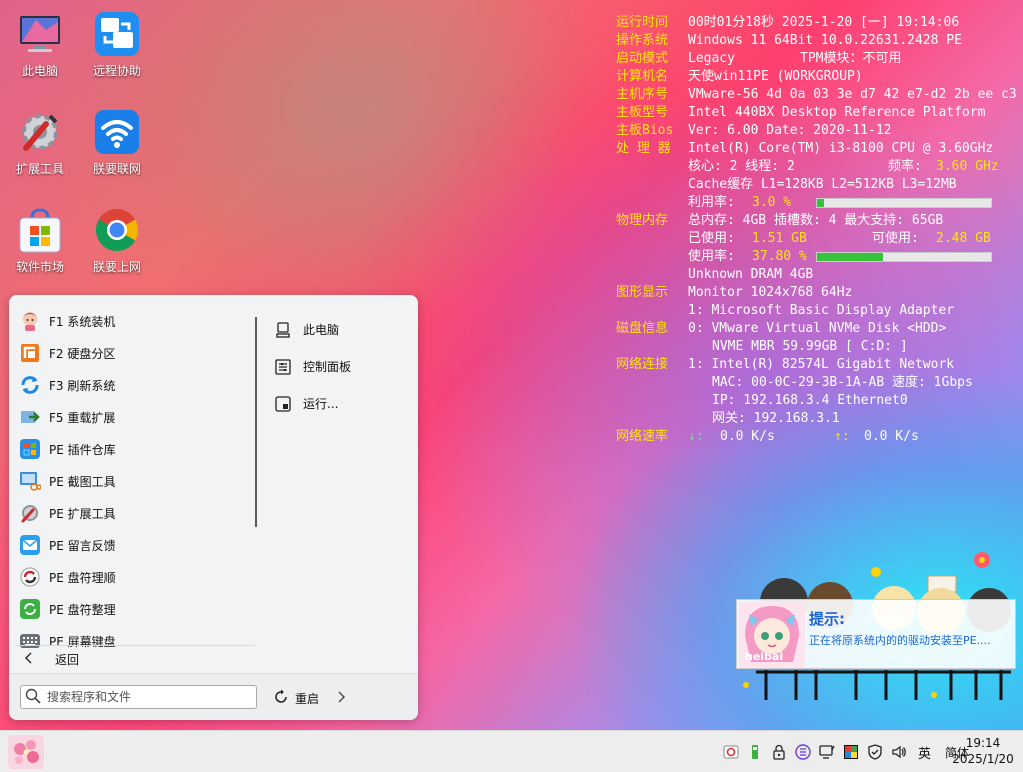 This screenshot has width=1023, height=772. I want to click on quick-link-this-pc: 此电脑, so click(339, 329).